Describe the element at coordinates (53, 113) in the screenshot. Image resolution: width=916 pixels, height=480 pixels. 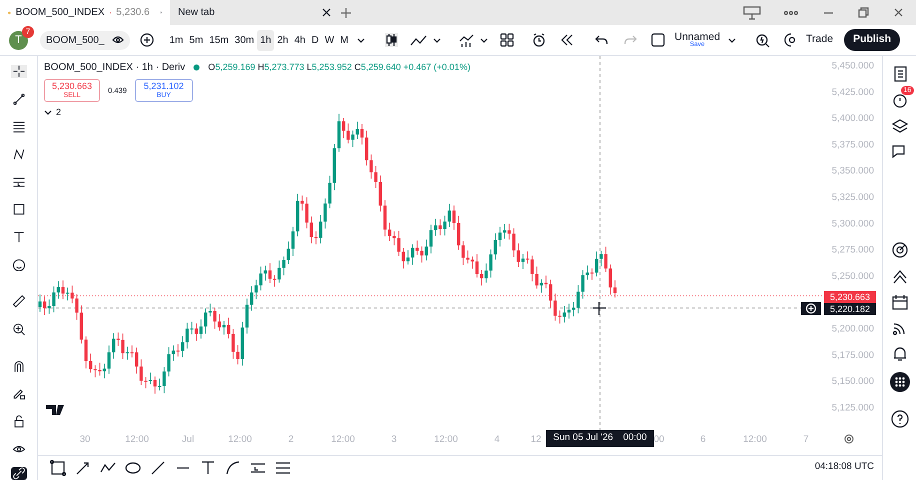
I see `indicators-toggle: 2` at that location.